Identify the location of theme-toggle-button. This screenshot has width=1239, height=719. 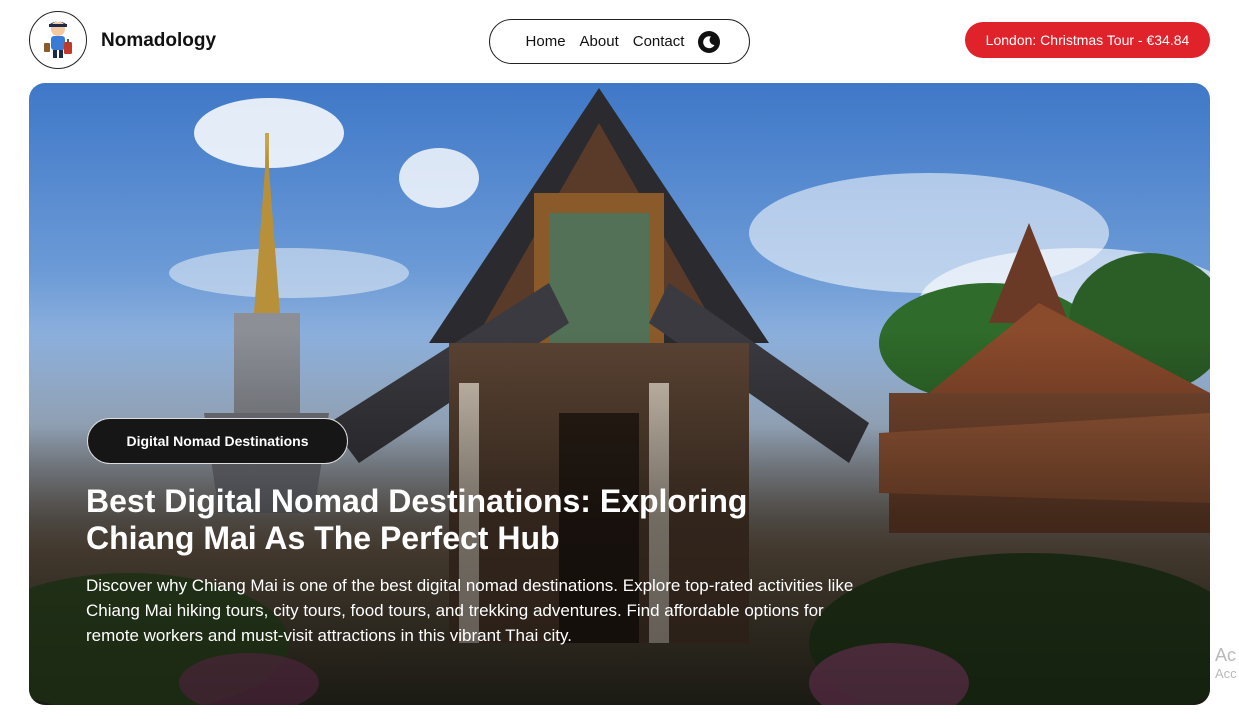
(709, 41).